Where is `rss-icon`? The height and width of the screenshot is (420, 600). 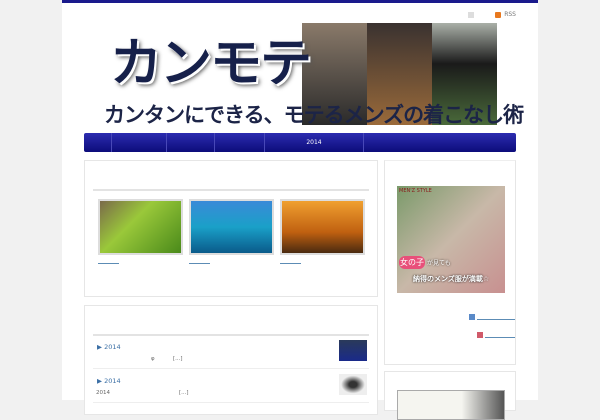
rss-icon is located at coordinates (498, 14).